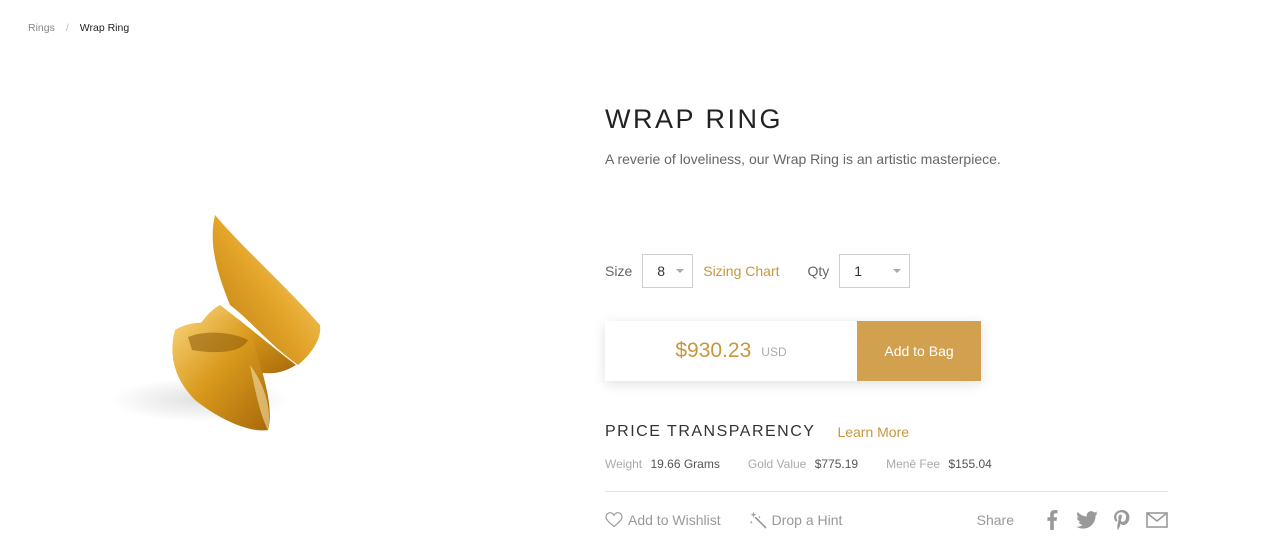 The width and height of the screenshot is (1280, 555). Describe the element at coordinates (1072, 520) in the screenshot. I see `share-section: Share` at that location.